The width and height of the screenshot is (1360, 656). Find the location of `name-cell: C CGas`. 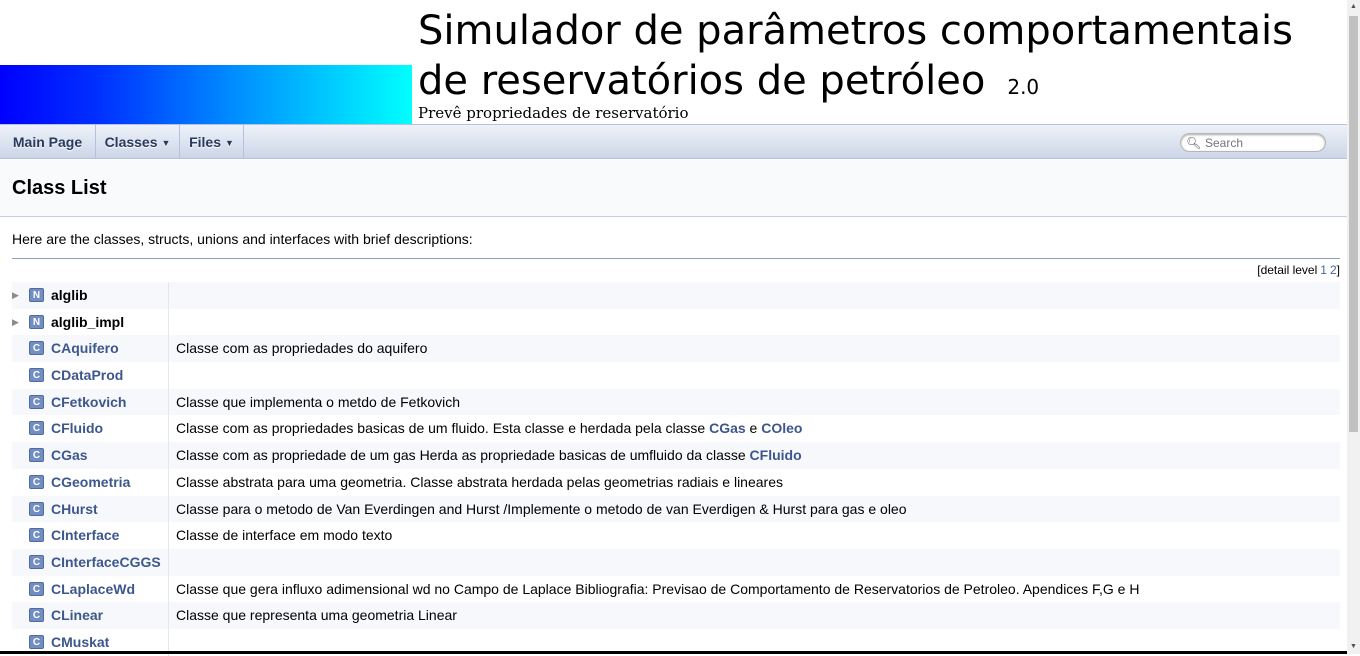

name-cell: C CGas is located at coordinates (90, 455).